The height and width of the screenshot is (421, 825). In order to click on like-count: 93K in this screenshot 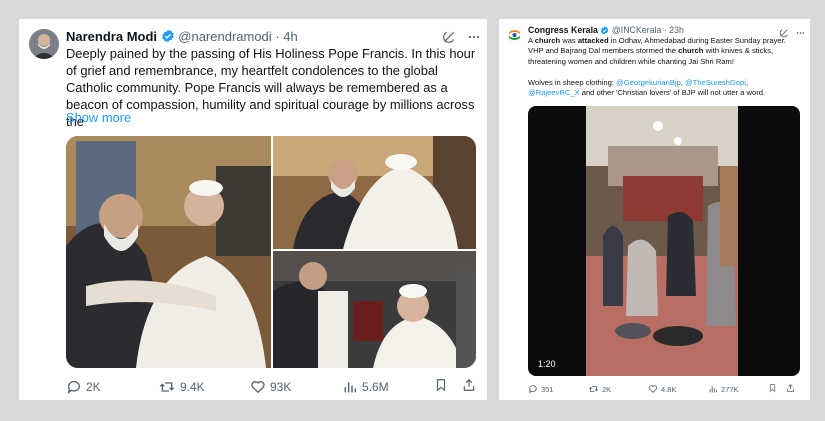, I will do `click(281, 386)`.